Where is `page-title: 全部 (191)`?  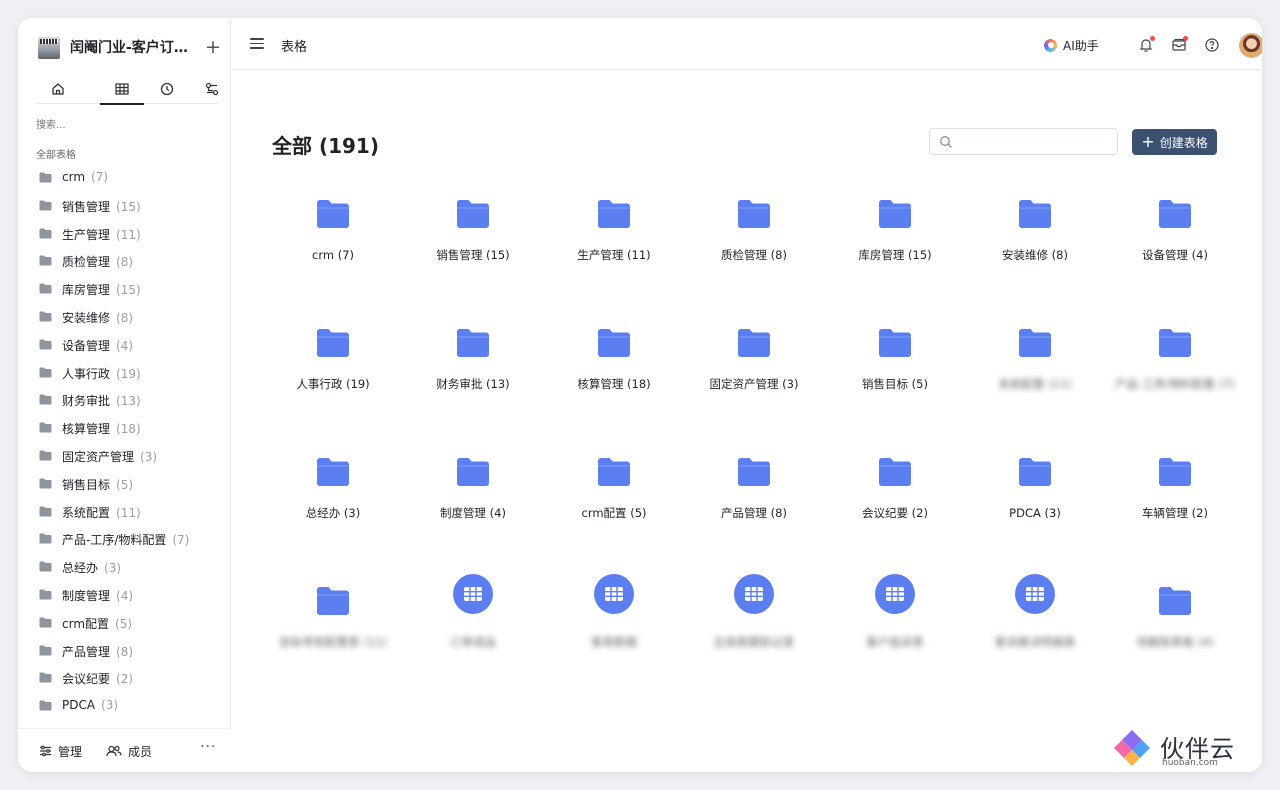 page-title: 全部 (191) is located at coordinates (325, 146).